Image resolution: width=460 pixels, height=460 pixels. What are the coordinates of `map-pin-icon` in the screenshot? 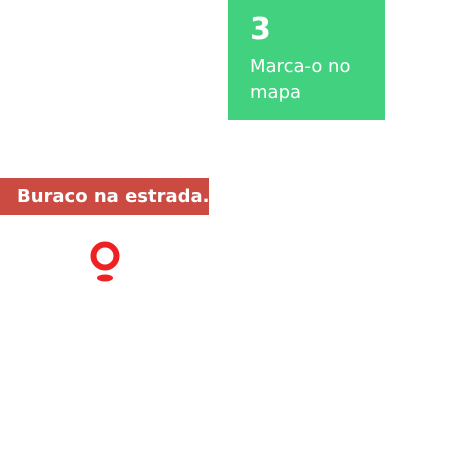 It's located at (105, 262).